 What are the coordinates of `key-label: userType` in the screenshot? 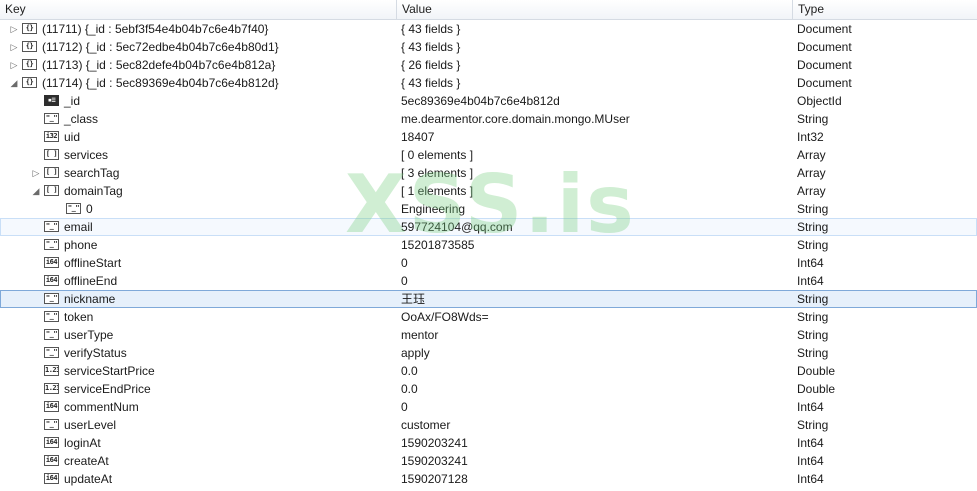 It's located at (89, 335).